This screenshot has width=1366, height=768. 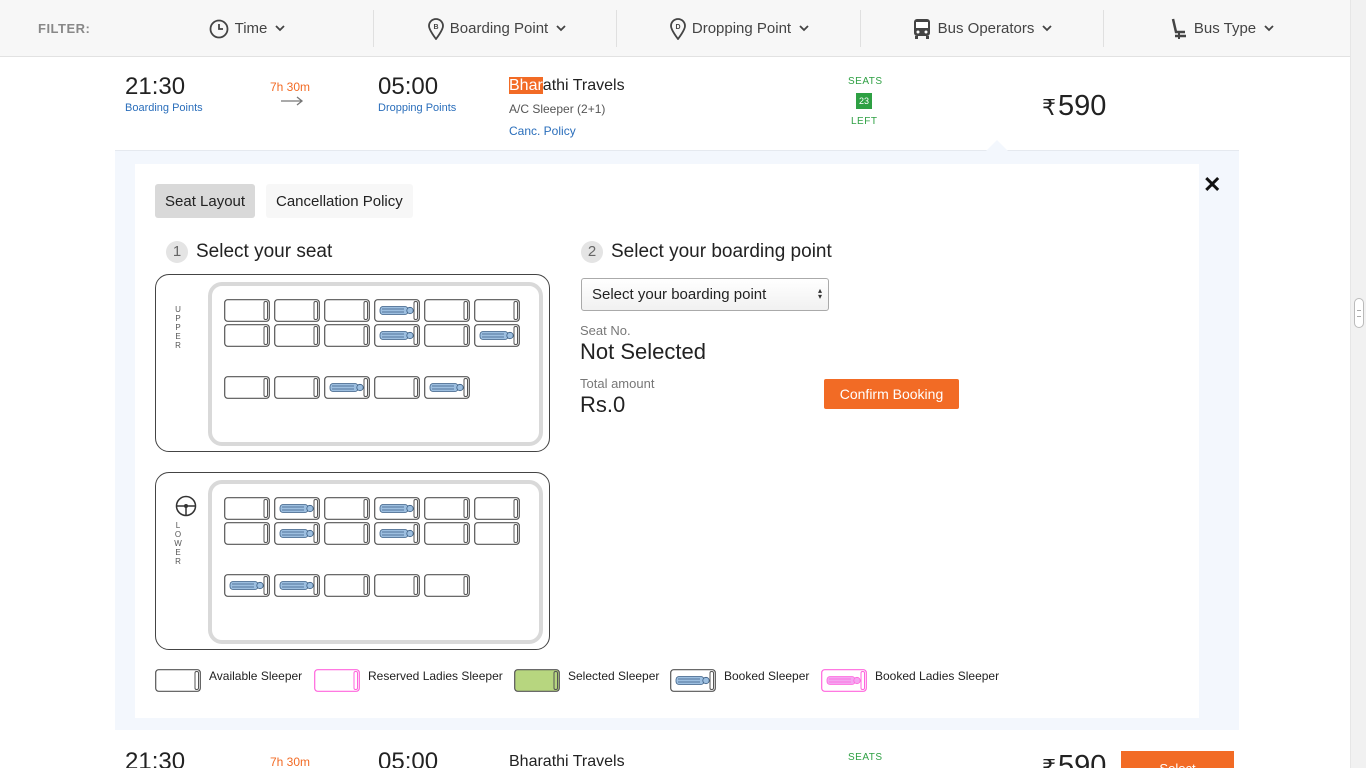 I want to click on panel-caret, so click(x=997, y=145).